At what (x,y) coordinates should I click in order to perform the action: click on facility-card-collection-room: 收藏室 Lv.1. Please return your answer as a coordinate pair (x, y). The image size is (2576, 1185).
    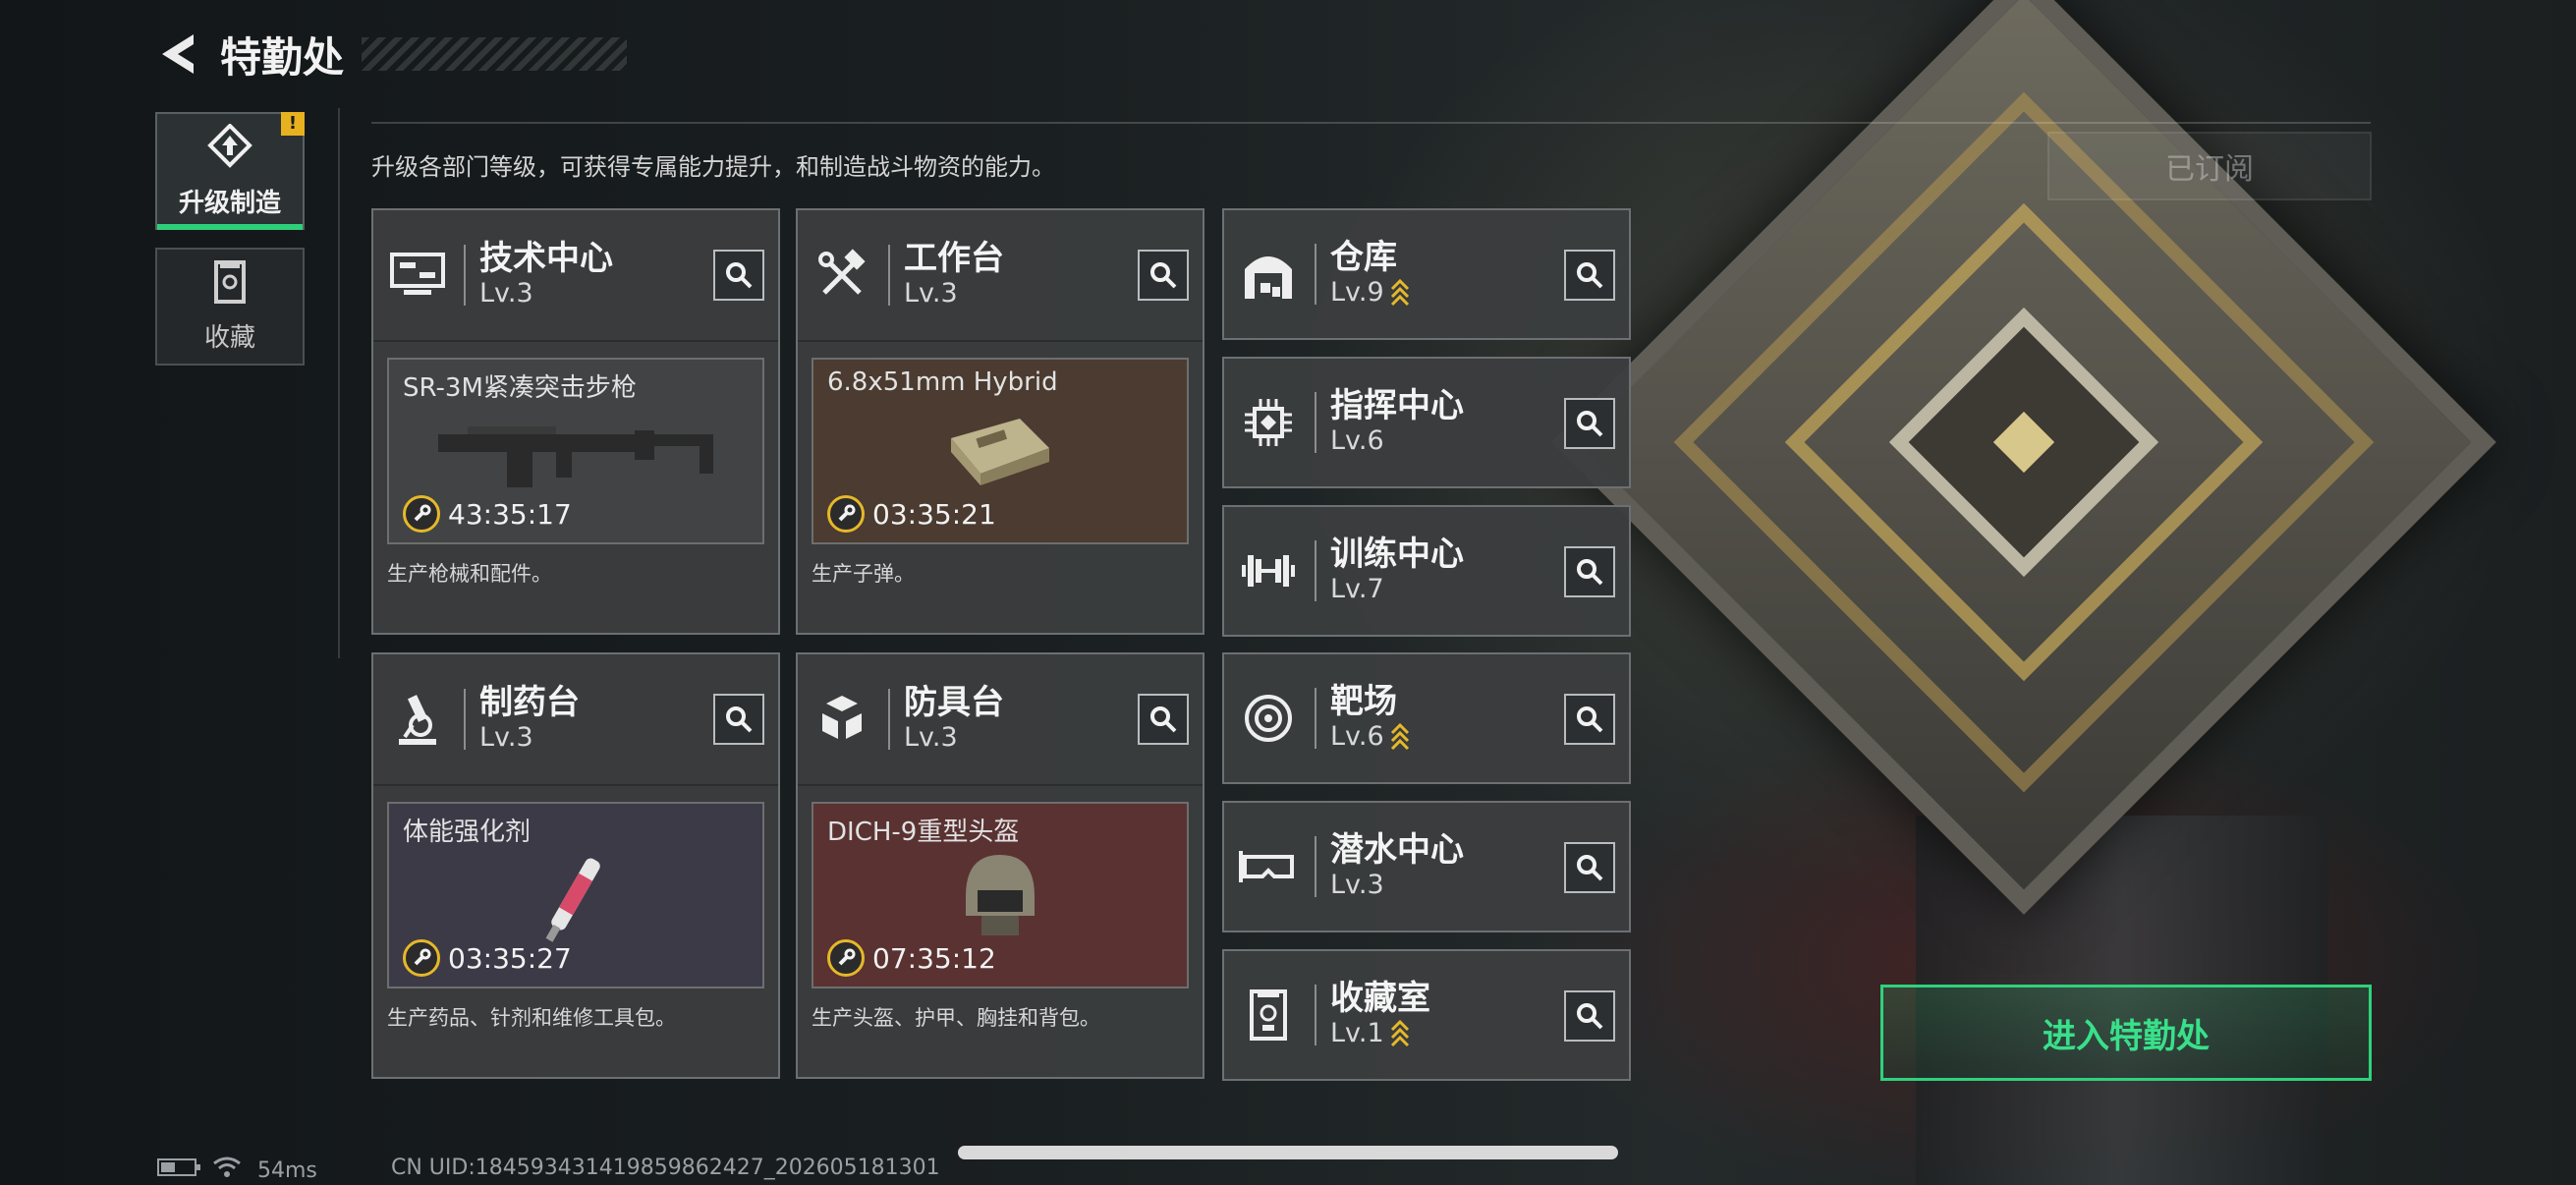
    Looking at the image, I should click on (1426, 1015).